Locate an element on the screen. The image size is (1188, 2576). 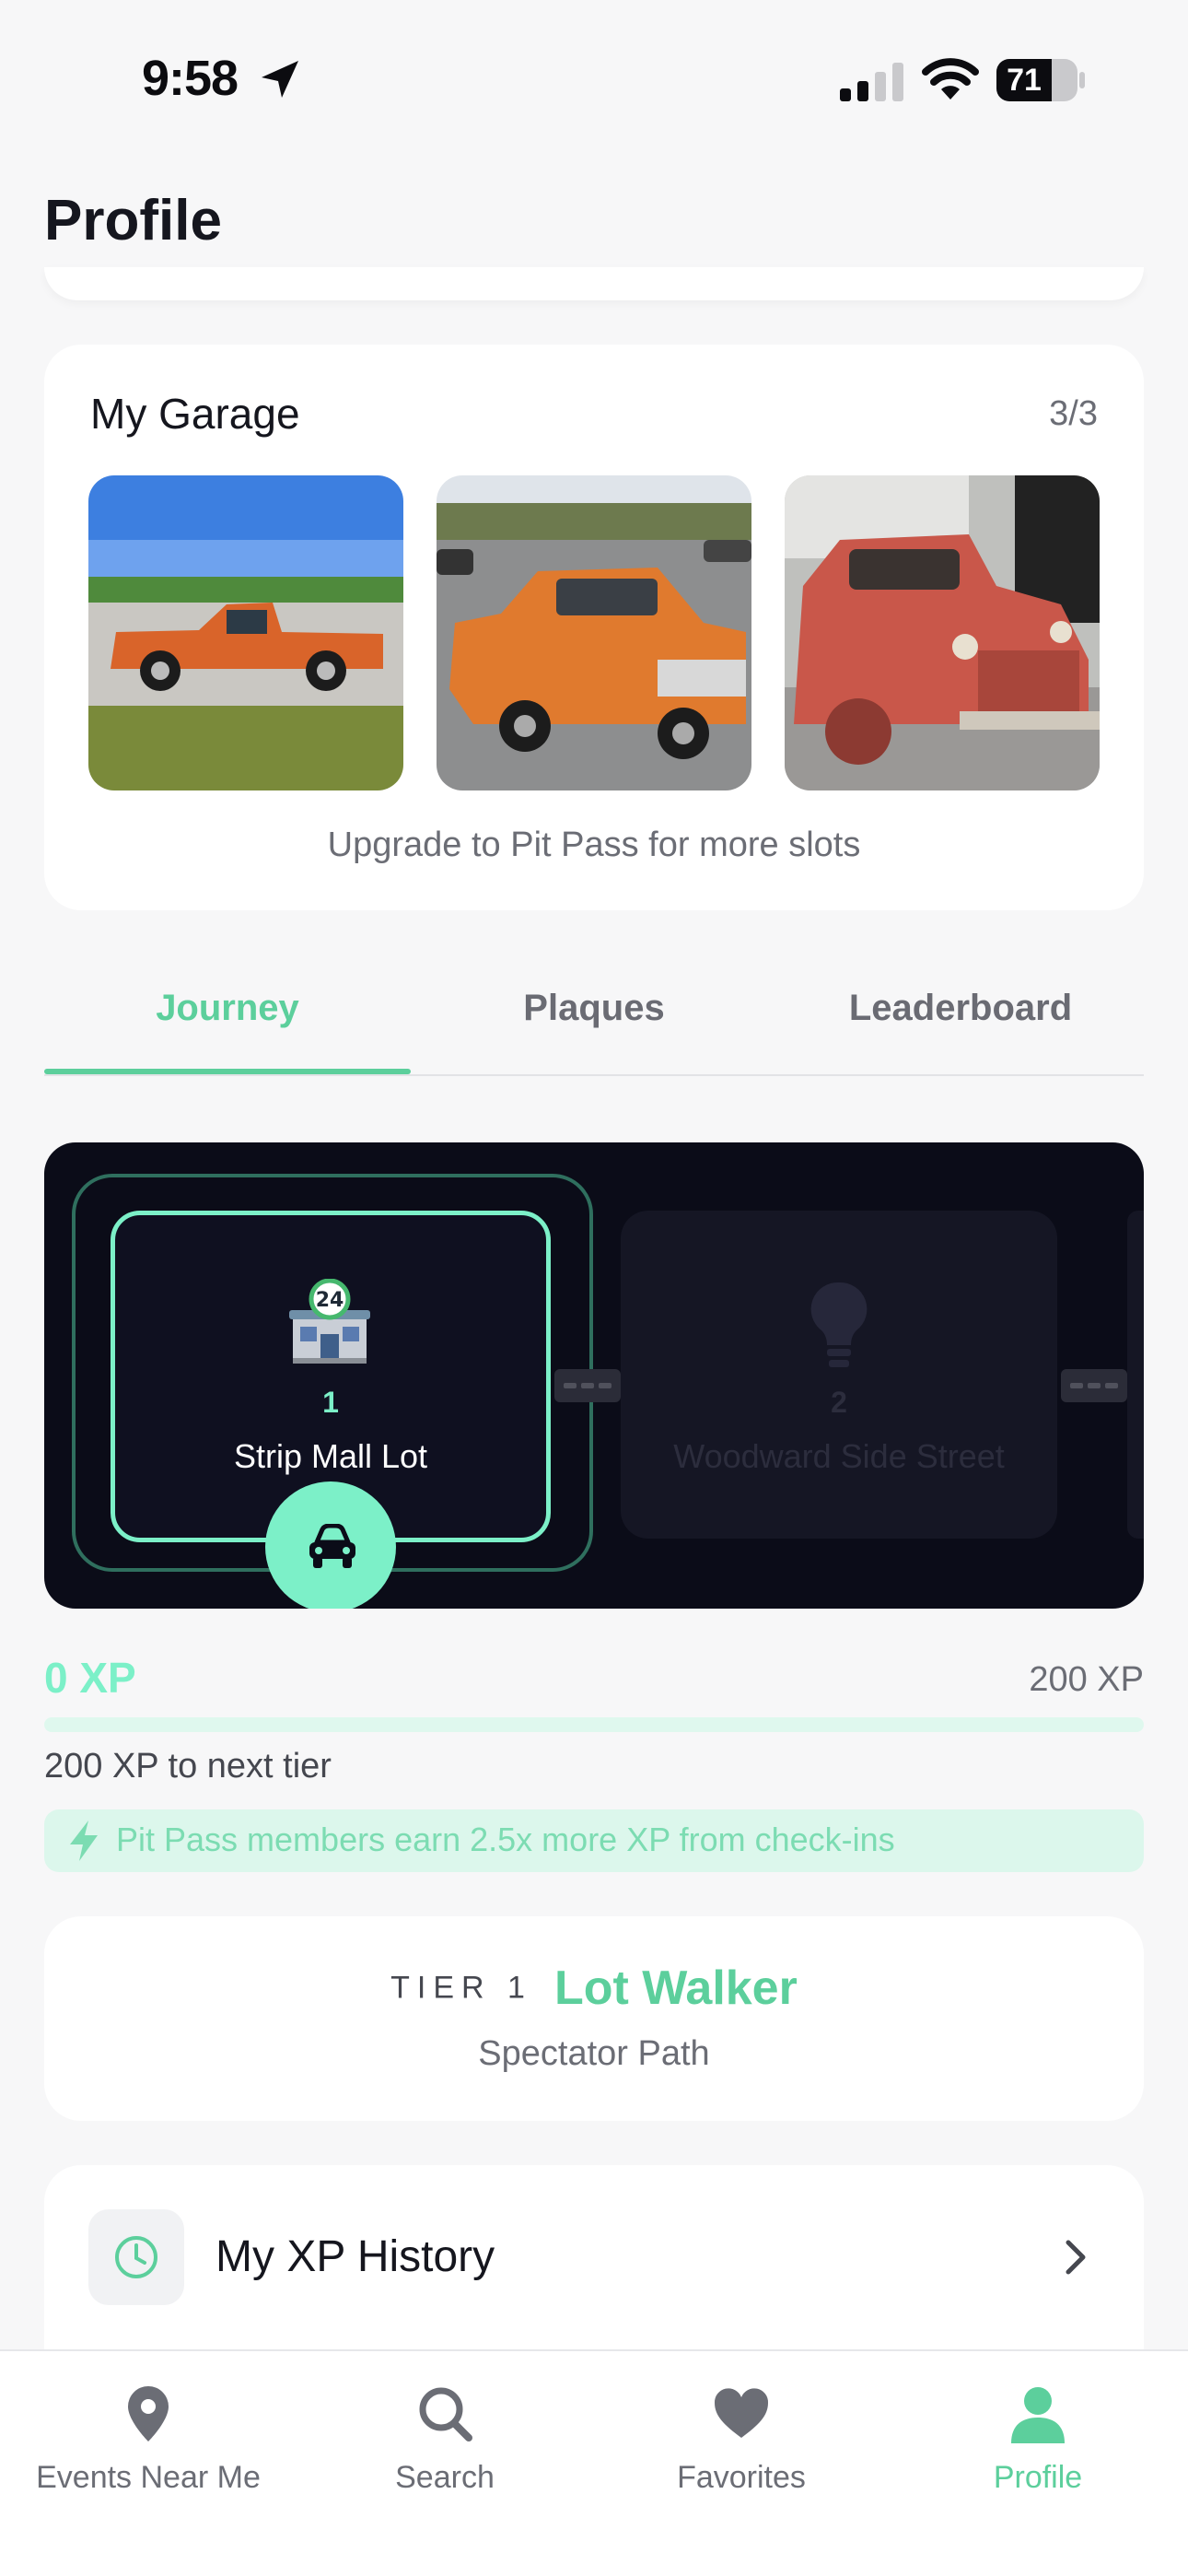
status-time: 9:58 is located at coordinates (190, 78).